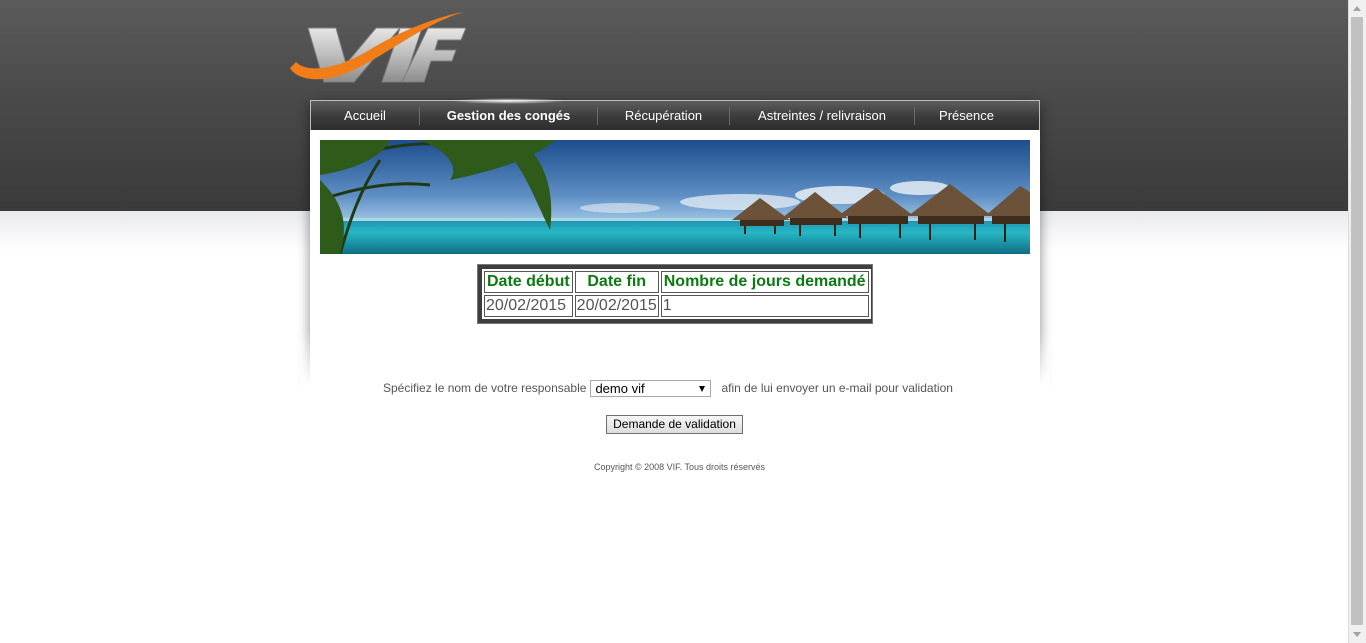 The width and height of the screenshot is (1366, 643). Describe the element at coordinates (675, 197) in the screenshot. I see `banner-image` at that location.